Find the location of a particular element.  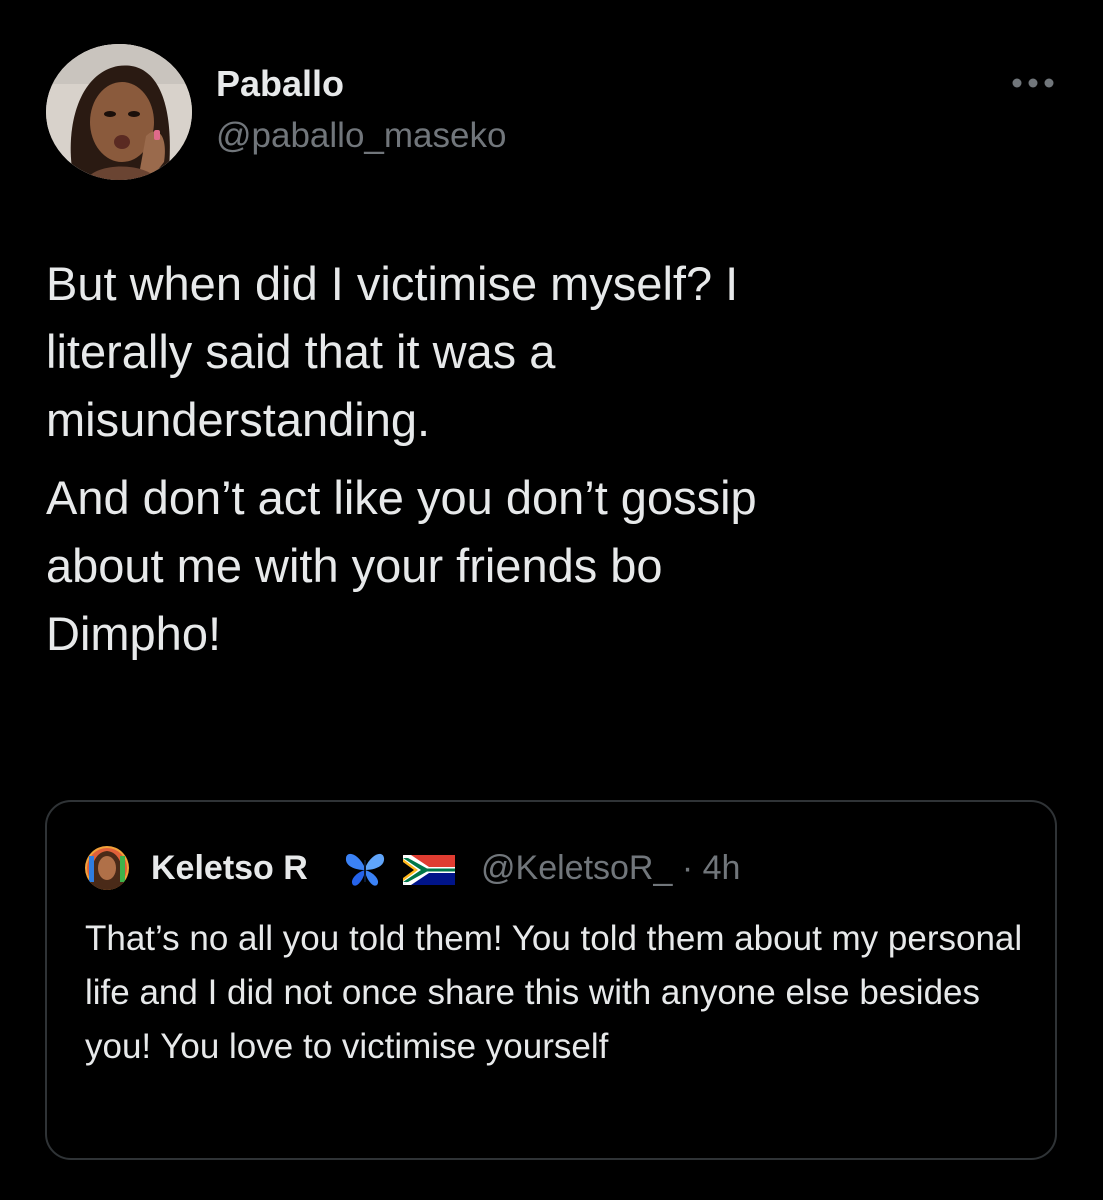

more-options-icon is located at coordinates (1033, 83).